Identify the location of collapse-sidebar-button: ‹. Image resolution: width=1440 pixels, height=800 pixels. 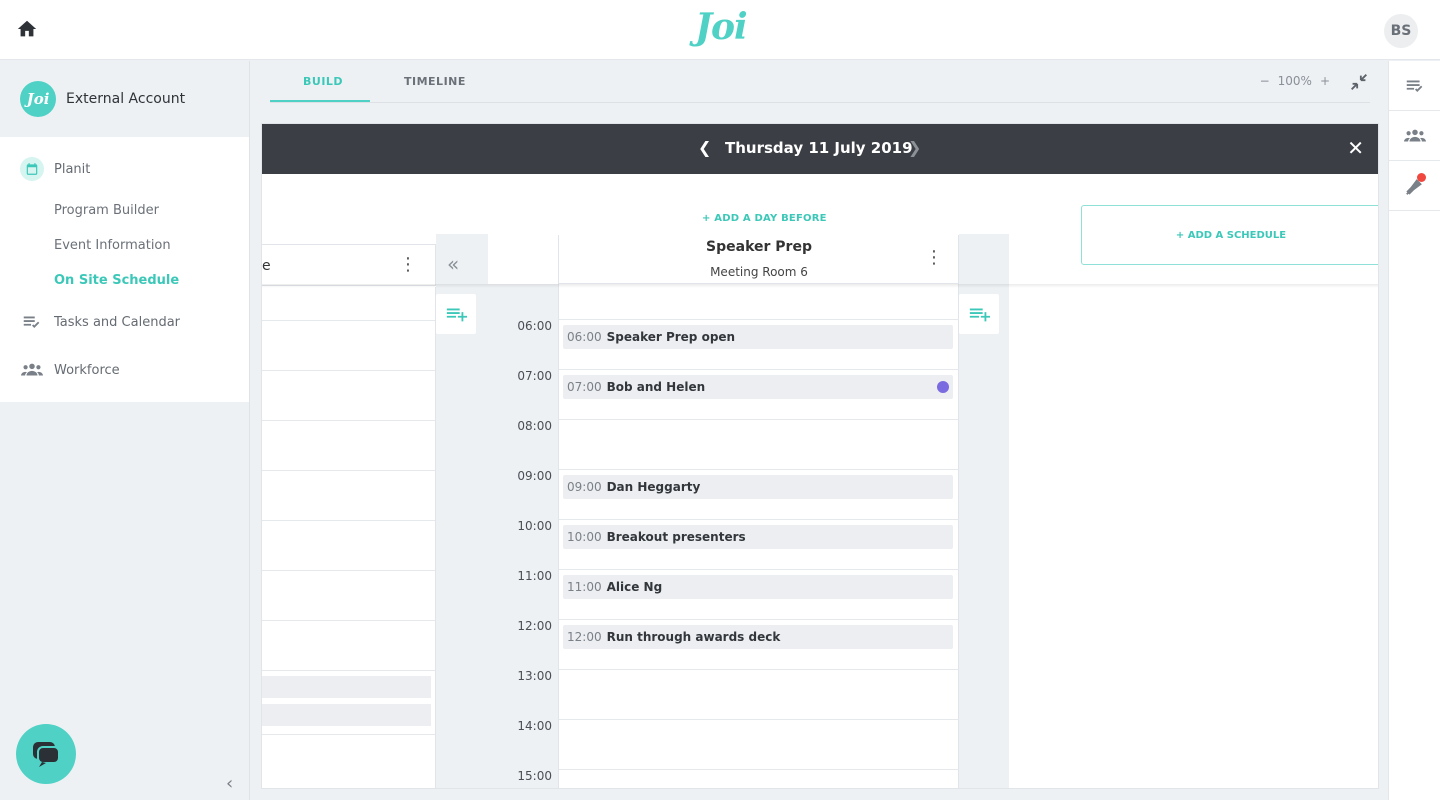
(229, 783).